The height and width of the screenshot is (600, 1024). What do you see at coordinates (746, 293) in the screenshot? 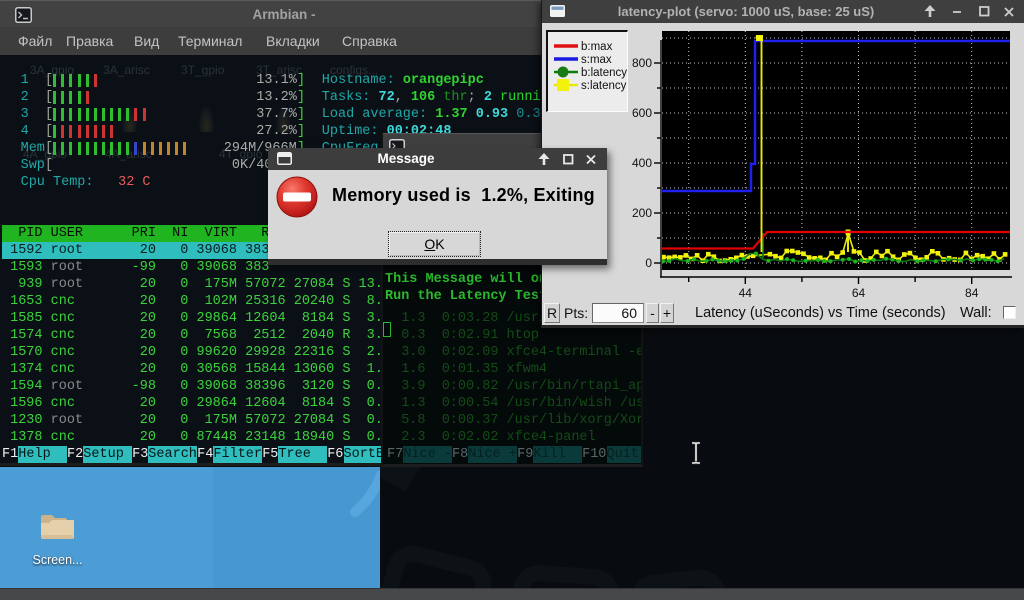
I see `svg-text: 44` at bounding box center [746, 293].